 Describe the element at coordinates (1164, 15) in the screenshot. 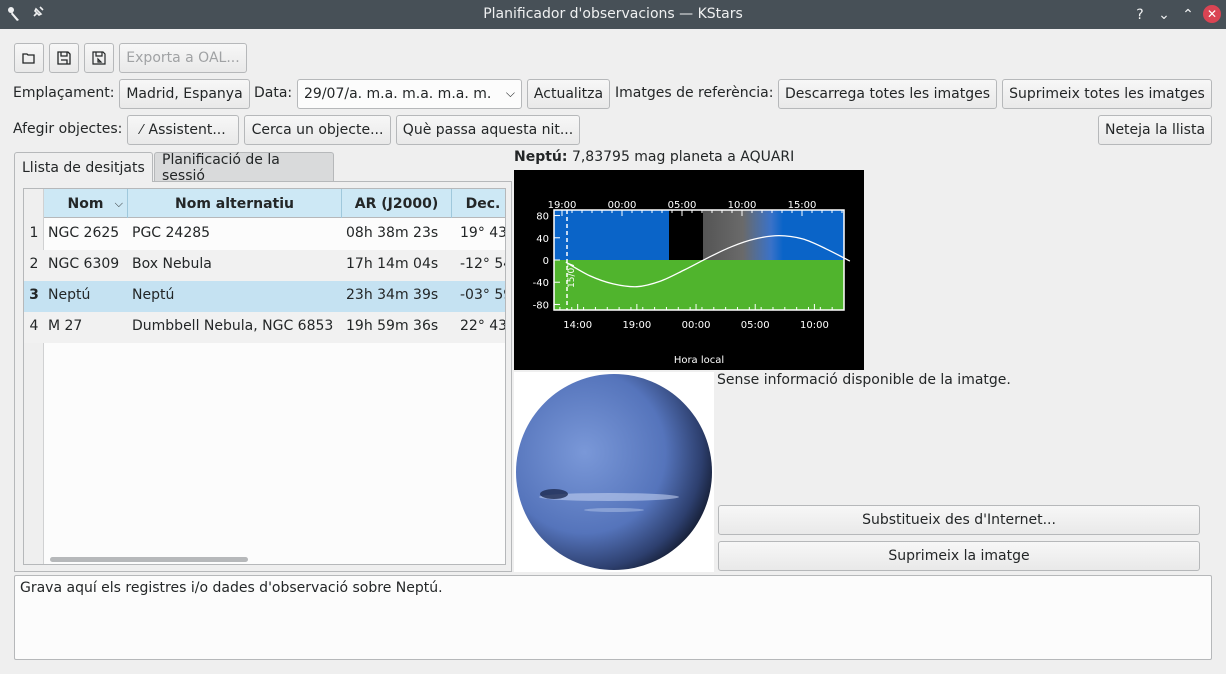

I see `minimize-icon: ⌄` at that location.